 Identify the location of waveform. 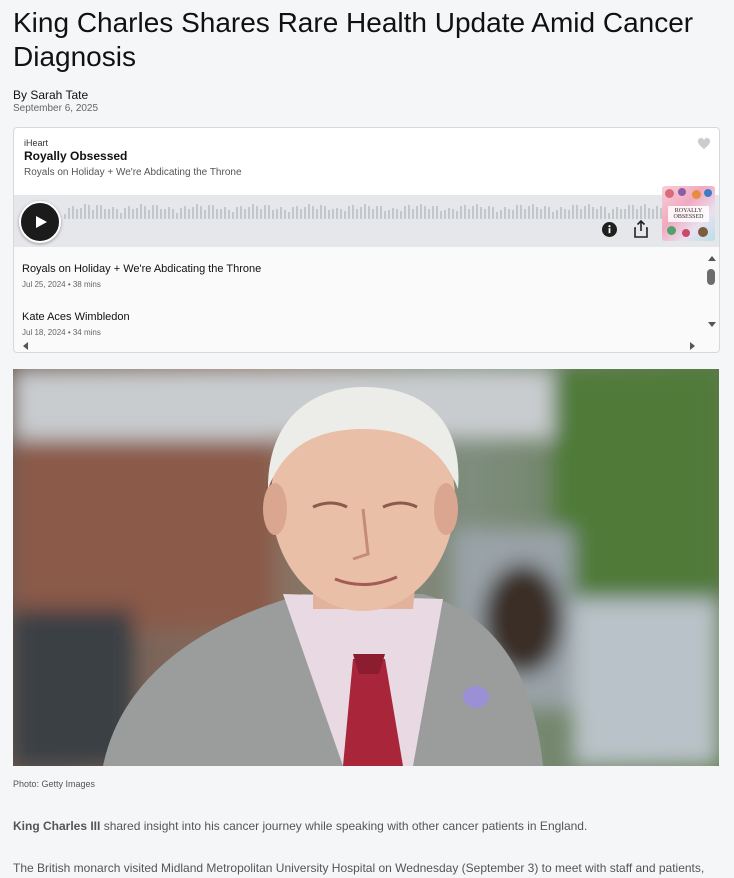
(364, 210).